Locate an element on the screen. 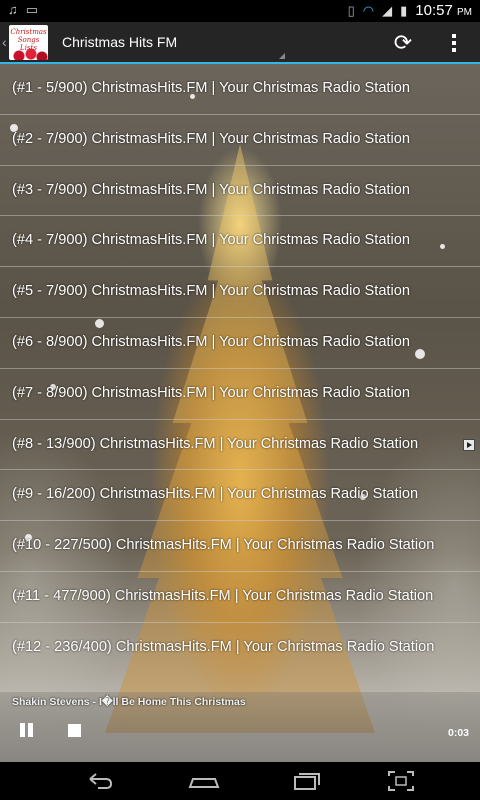  home-button is located at coordinates (204, 781).